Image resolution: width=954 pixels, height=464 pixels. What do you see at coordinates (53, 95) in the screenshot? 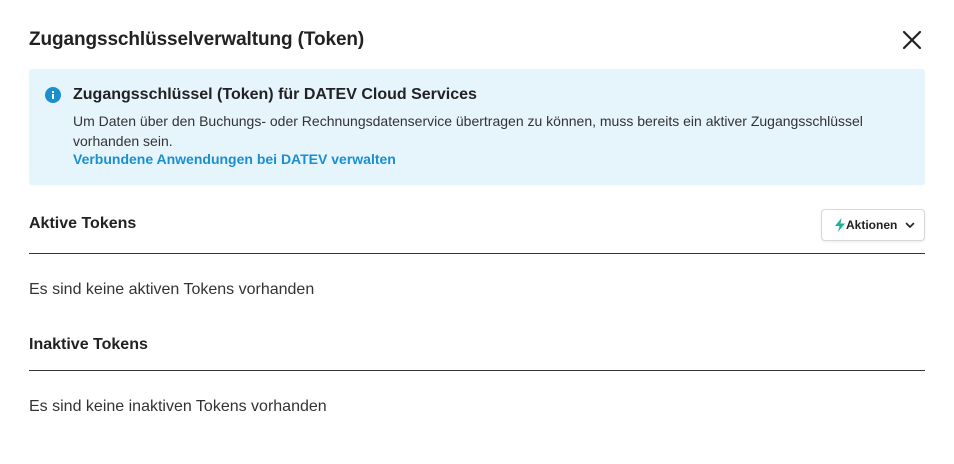
I see `info-icon` at bounding box center [53, 95].